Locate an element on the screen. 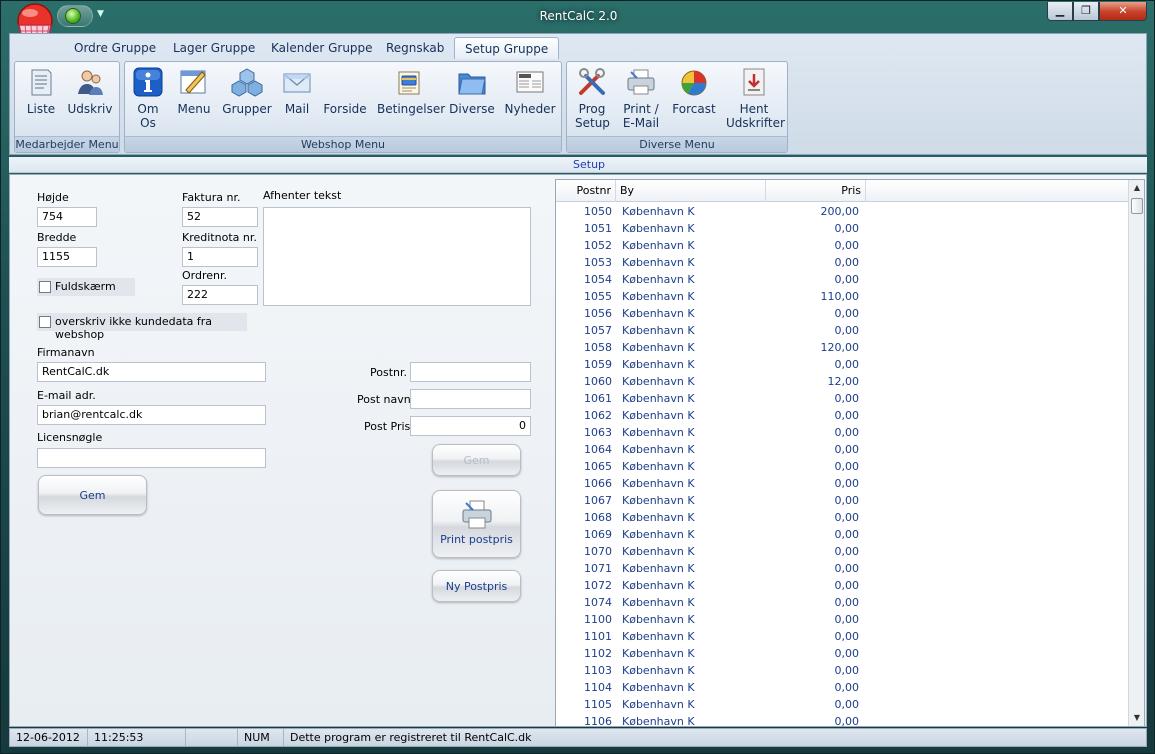  cell-postnr: 1055 is located at coordinates (598, 296).